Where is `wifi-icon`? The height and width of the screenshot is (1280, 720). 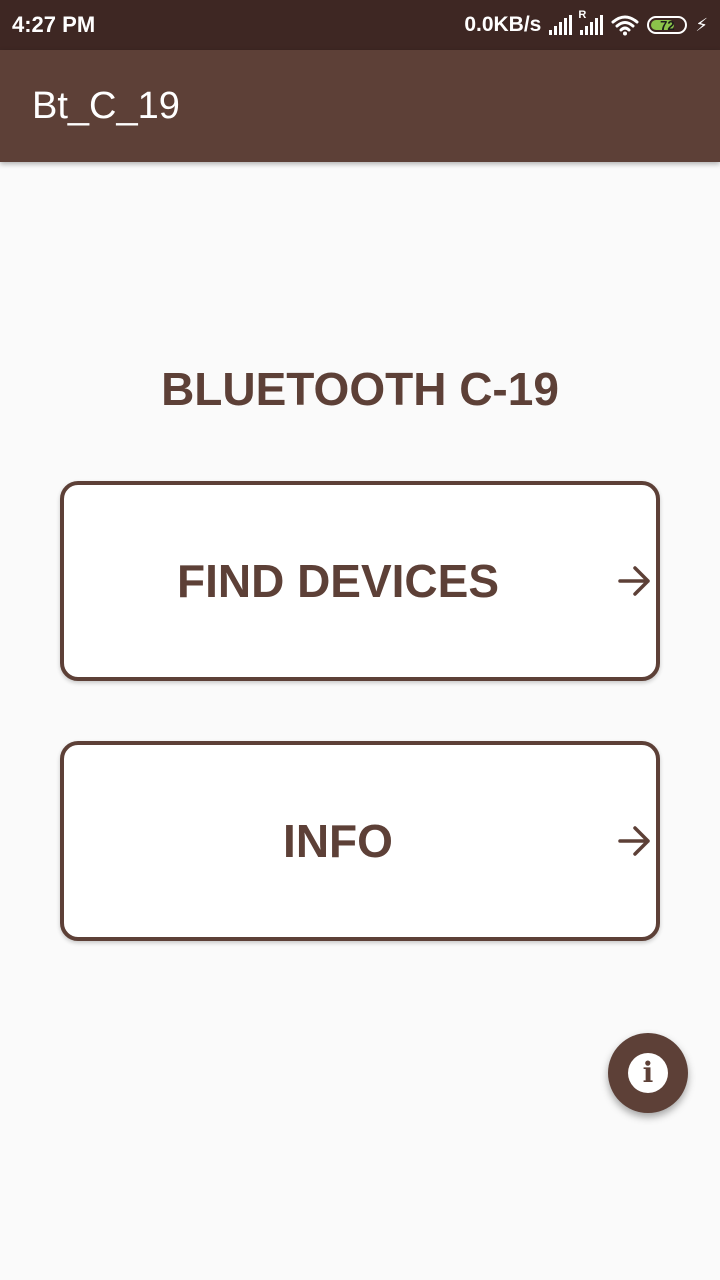
wifi-icon is located at coordinates (625, 25).